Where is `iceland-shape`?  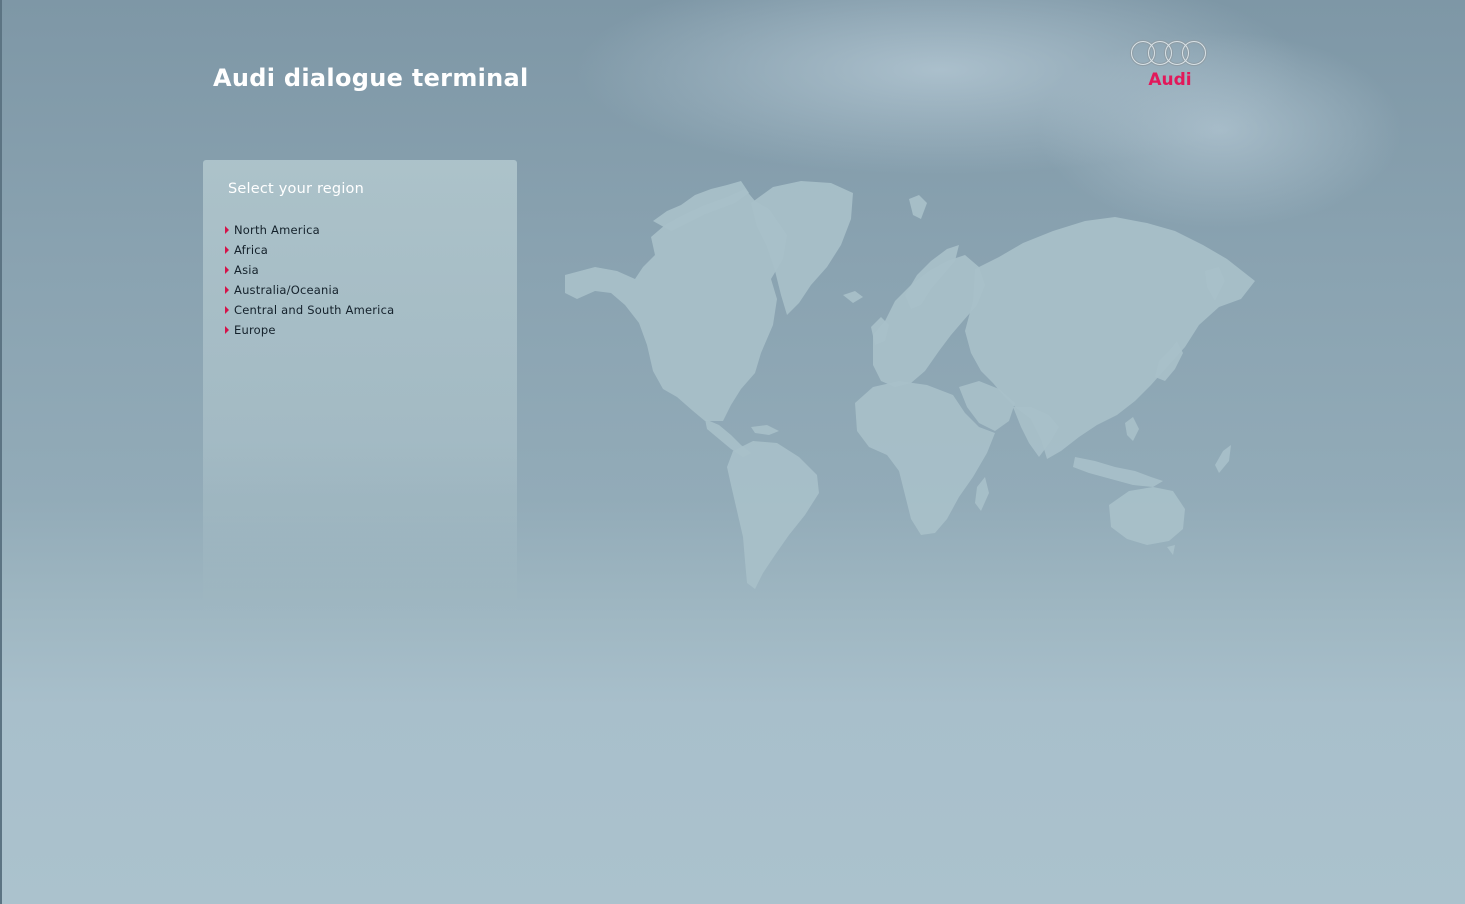
iceland-shape is located at coordinates (853, 297).